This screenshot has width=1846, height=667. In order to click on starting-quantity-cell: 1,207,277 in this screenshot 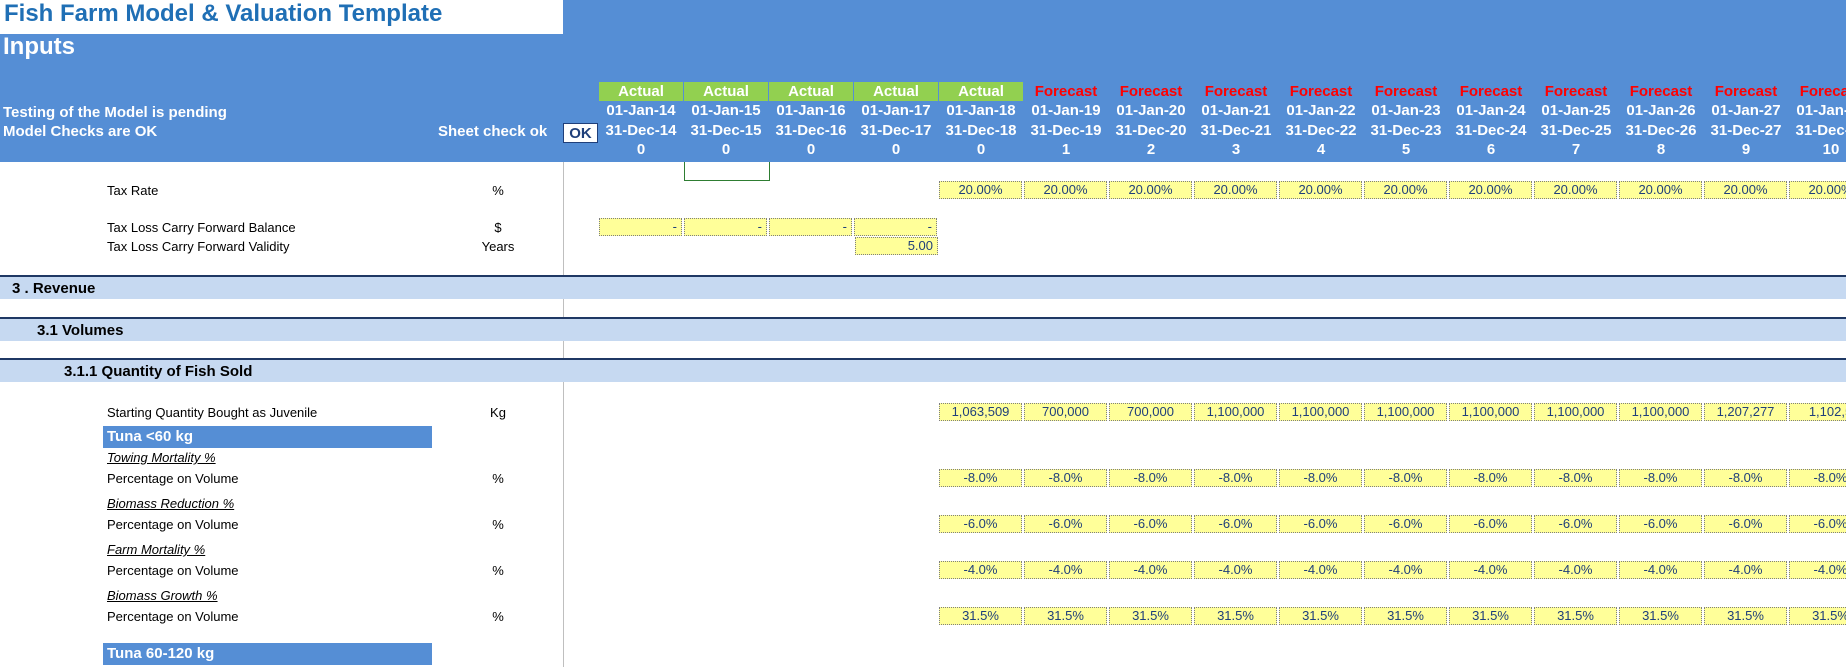, I will do `click(1745, 412)`.